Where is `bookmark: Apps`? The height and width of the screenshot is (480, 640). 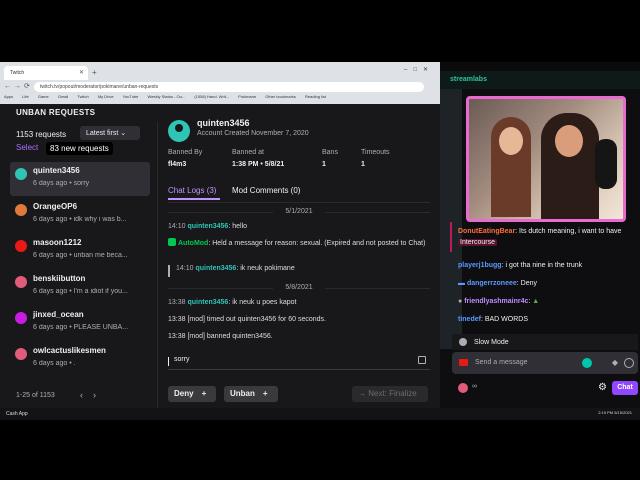
bookmark: Apps is located at coordinates (8, 96).